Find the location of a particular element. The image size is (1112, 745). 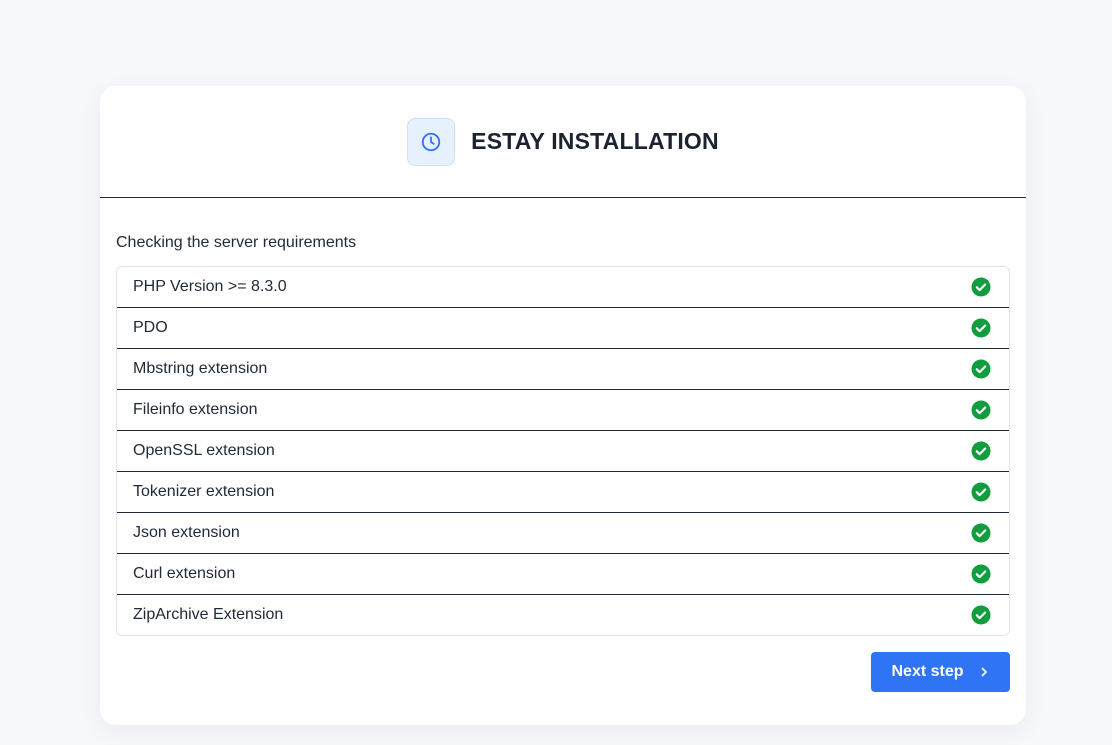

requirement-label: PHP Version >= 8.3.0 is located at coordinates (210, 286).